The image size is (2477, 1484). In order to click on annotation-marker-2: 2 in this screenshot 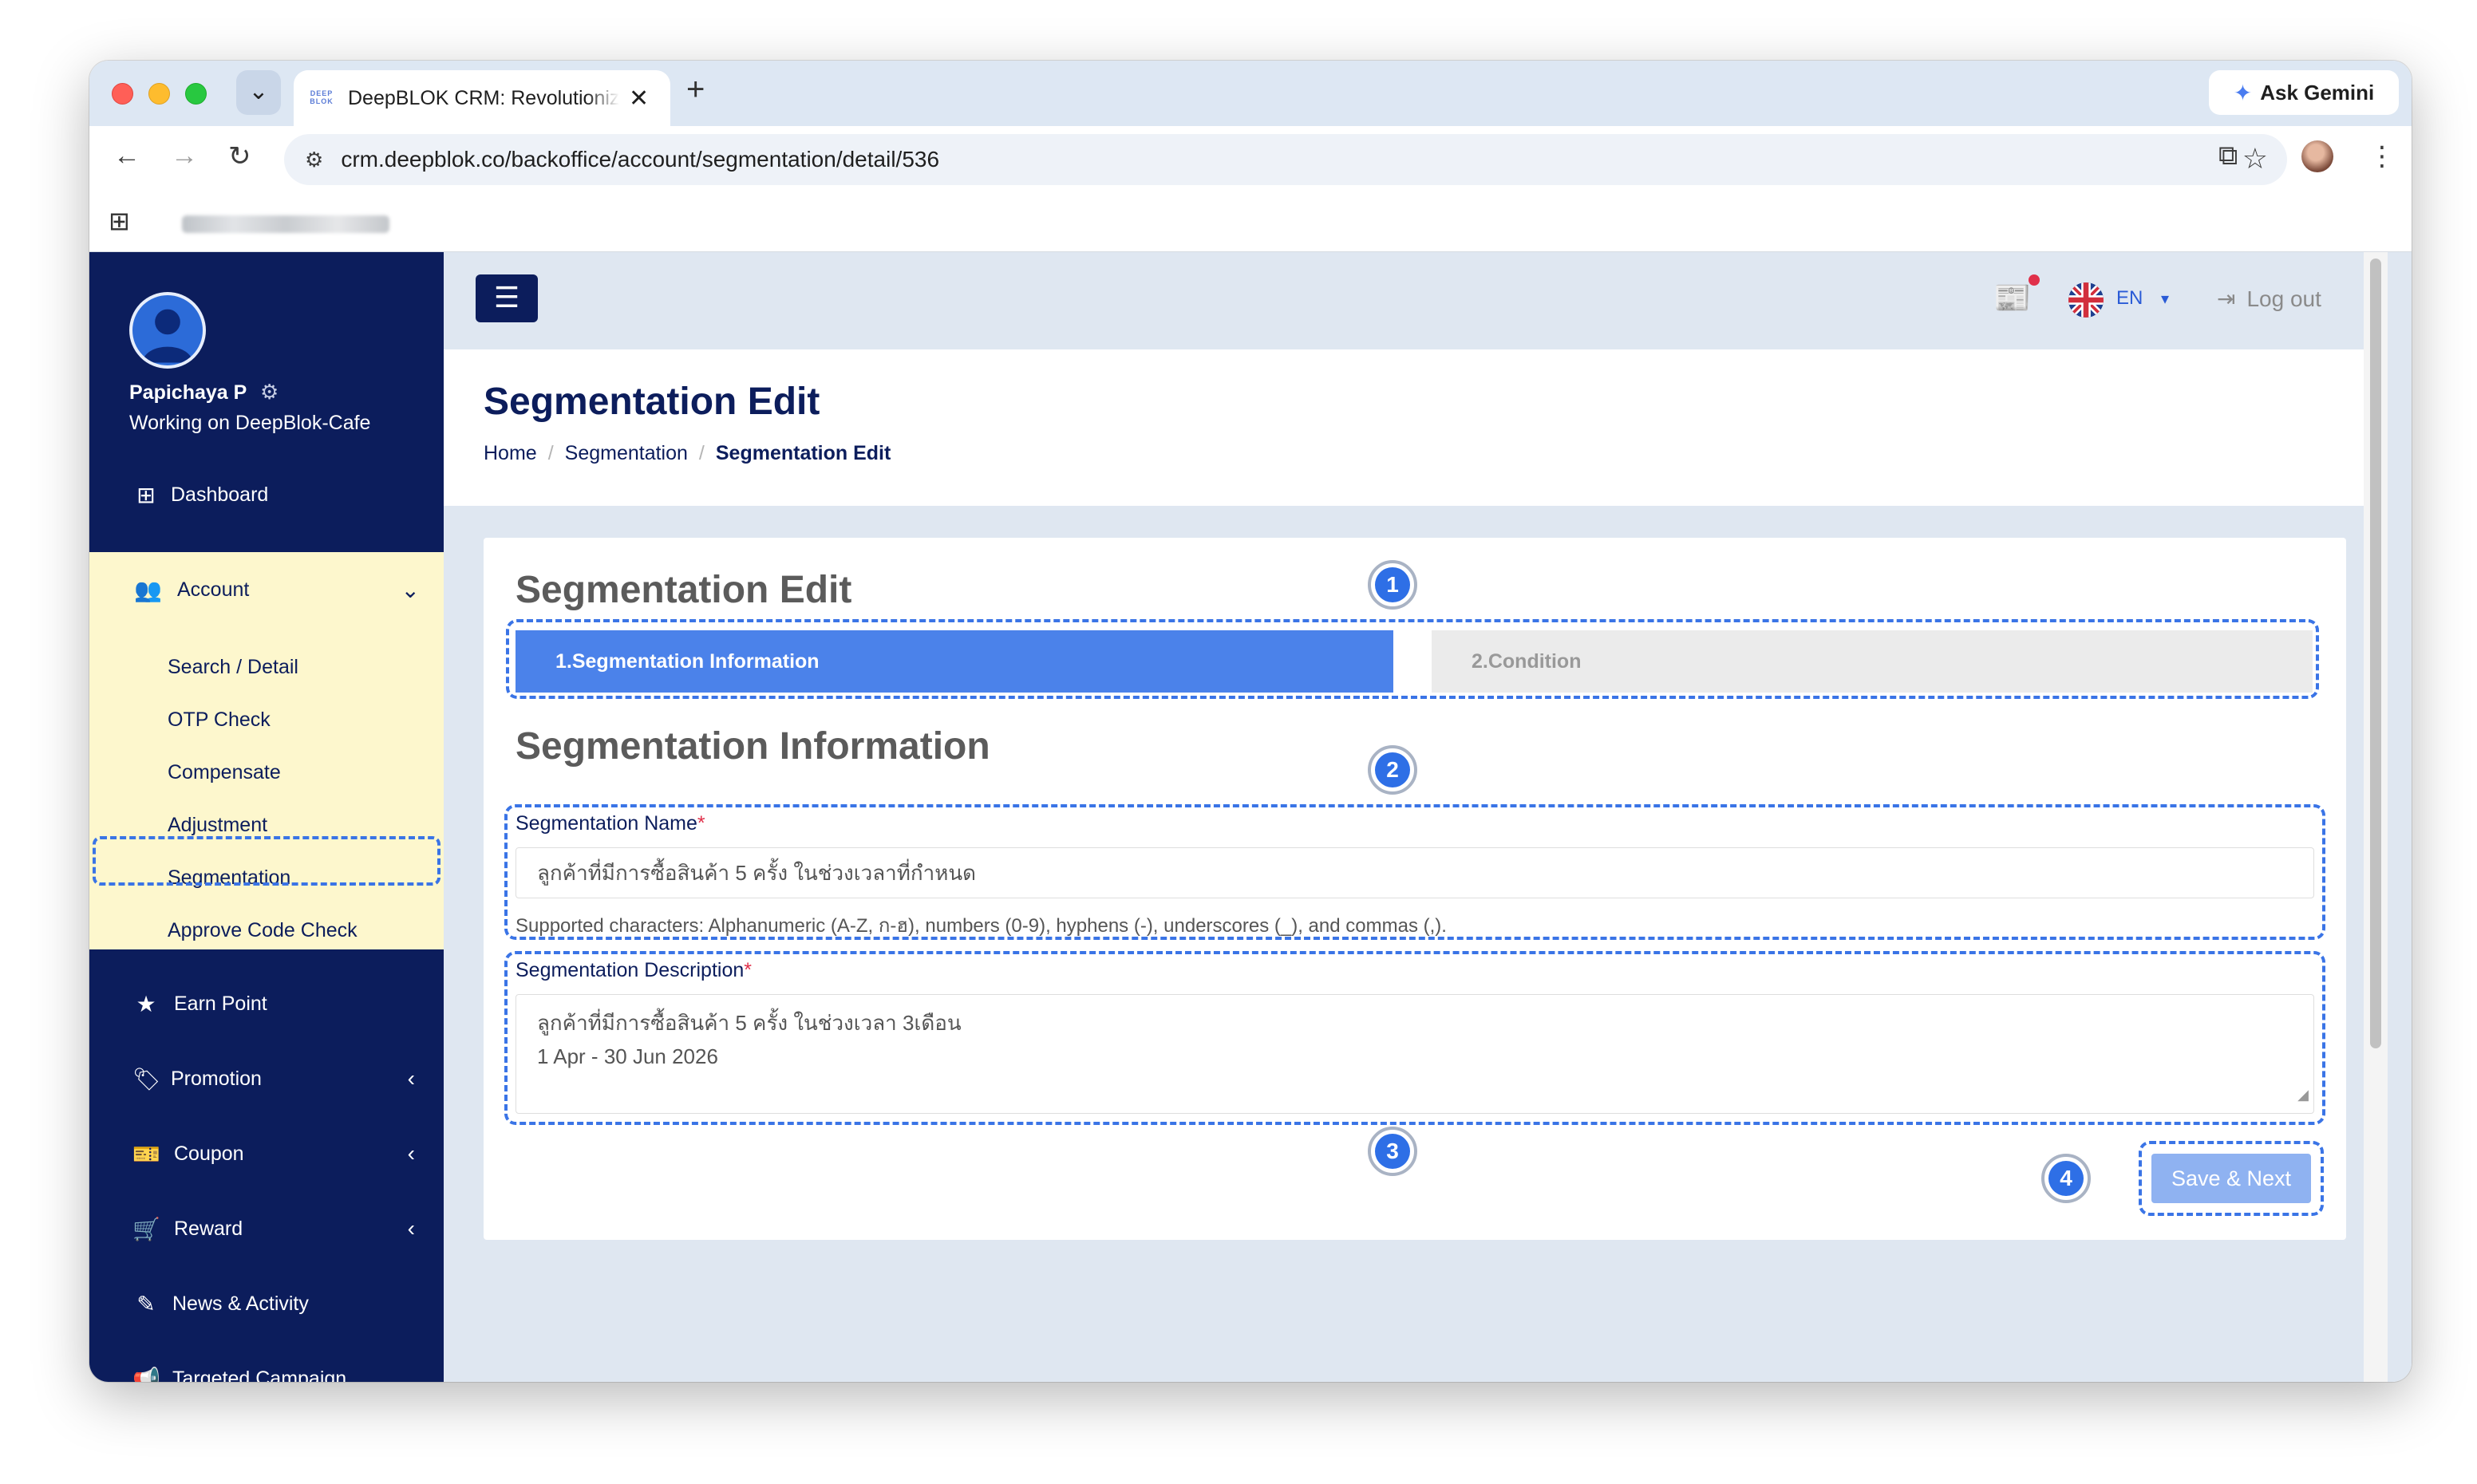, I will do `click(1392, 770)`.